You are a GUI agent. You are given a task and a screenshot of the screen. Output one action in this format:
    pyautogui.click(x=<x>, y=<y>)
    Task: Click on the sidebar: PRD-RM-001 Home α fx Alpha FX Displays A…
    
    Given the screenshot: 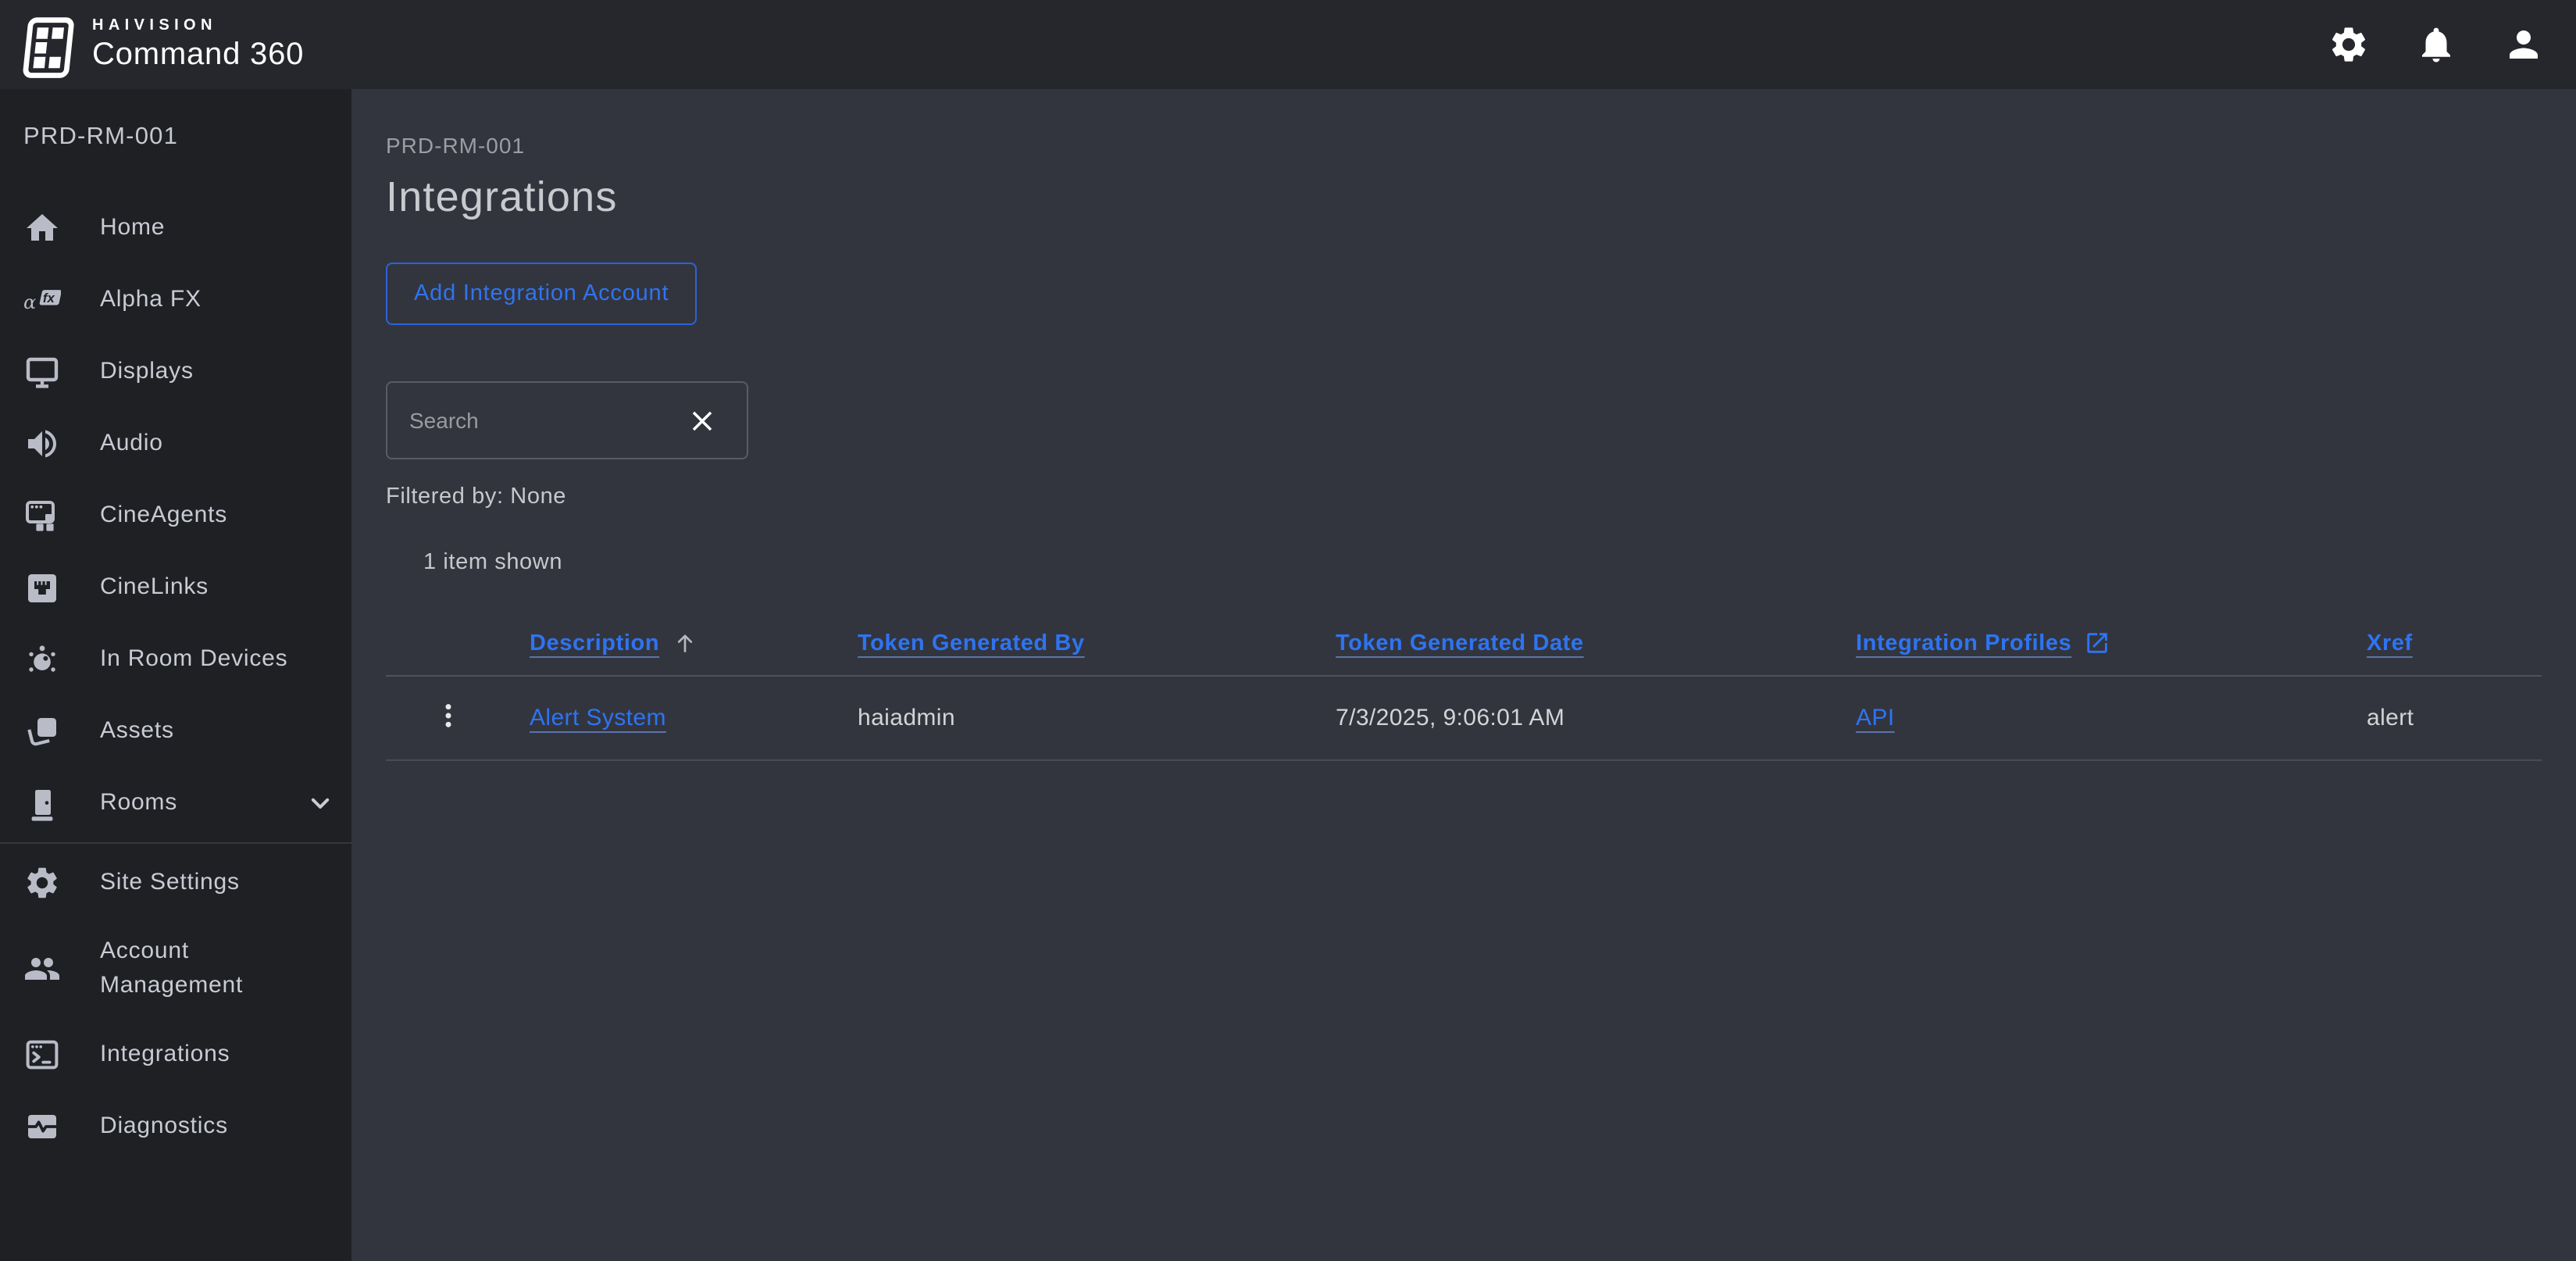 What is the action you would take?
    pyautogui.click(x=175, y=675)
    